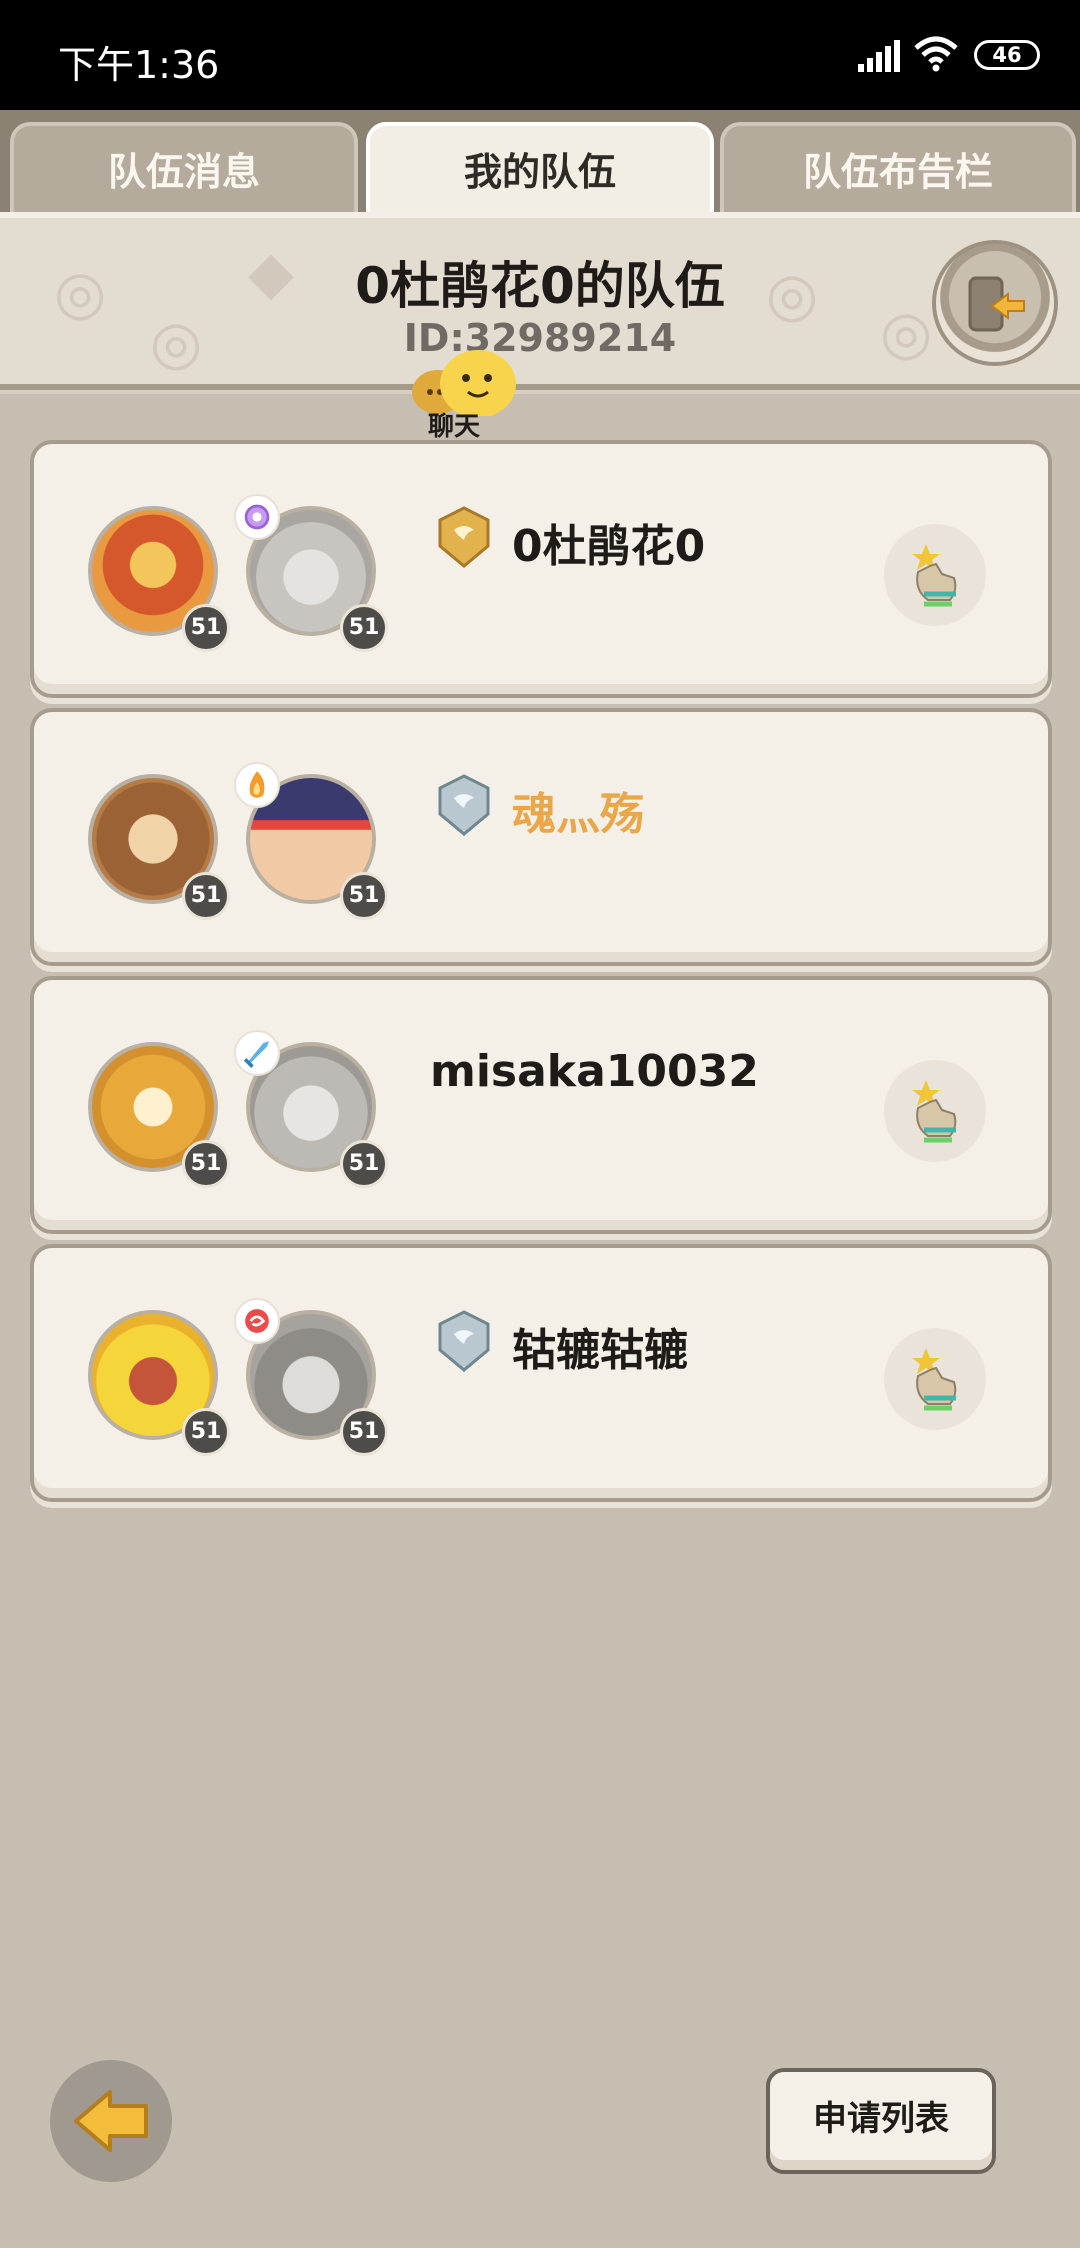 The width and height of the screenshot is (1080, 2248). Describe the element at coordinates (184, 170) in the screenshot. I see `tab-team-messages: 队伍消息` at that location.